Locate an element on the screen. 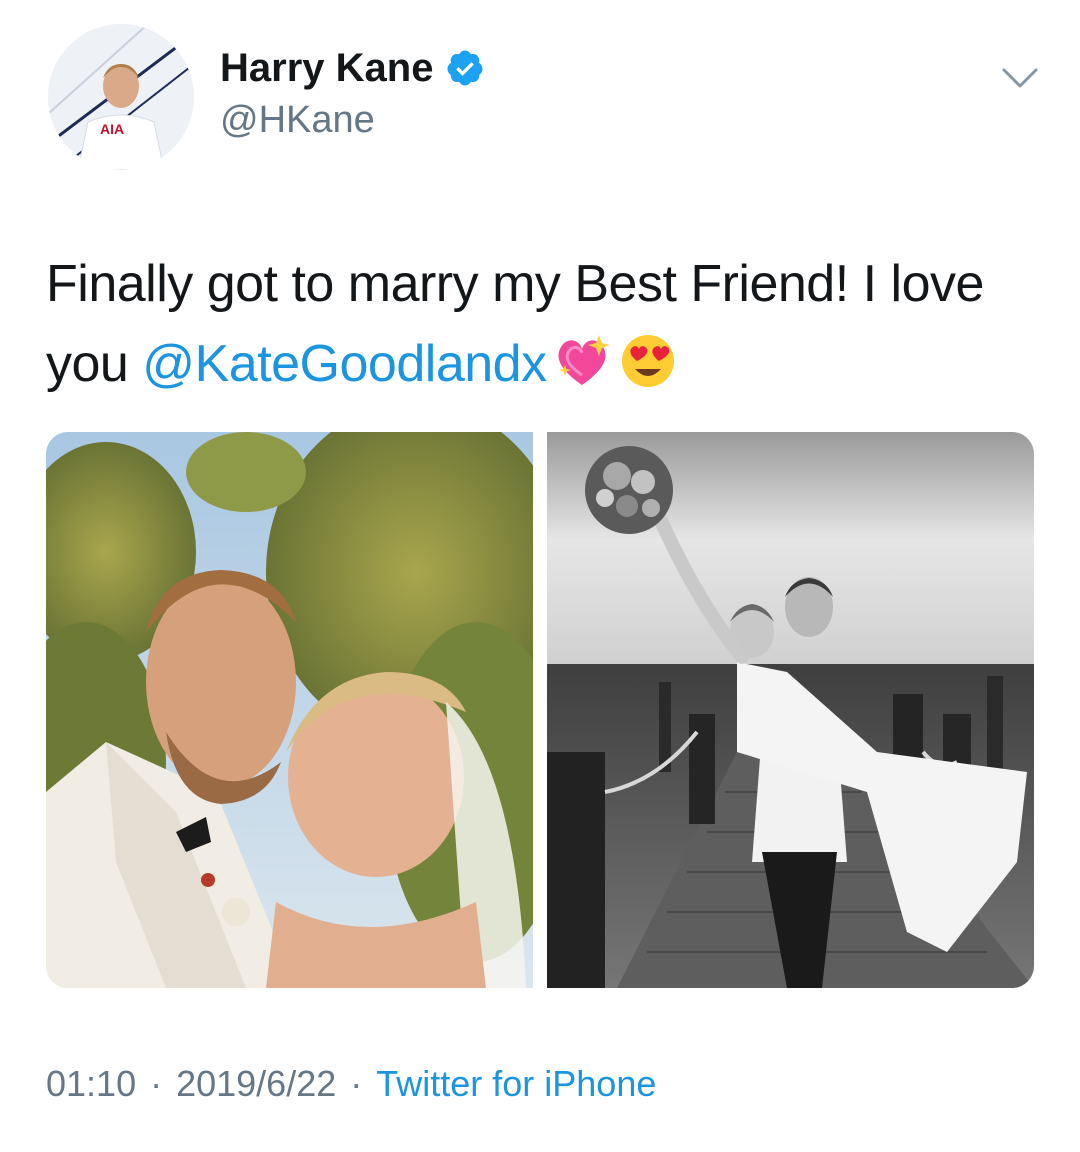 This screenshot has height=1152, width=1080. author-name-row: Harry Kane is located at coordinates (352, 68).